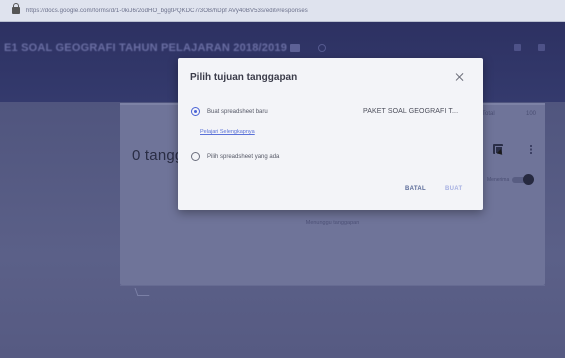 The height and width of the screenshot is (358, 565). I want to click on waiting-responses-text: Menunggu tanggapan, so click(332, 223).